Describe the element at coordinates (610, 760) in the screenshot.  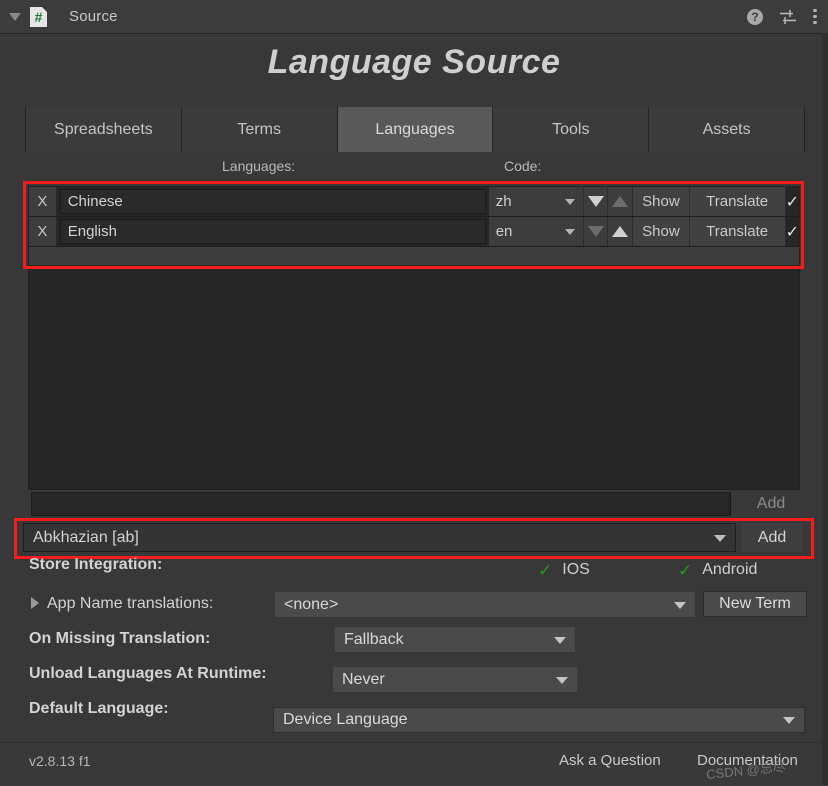
I see `ask-a-question-link: Ask a Question` at that location.